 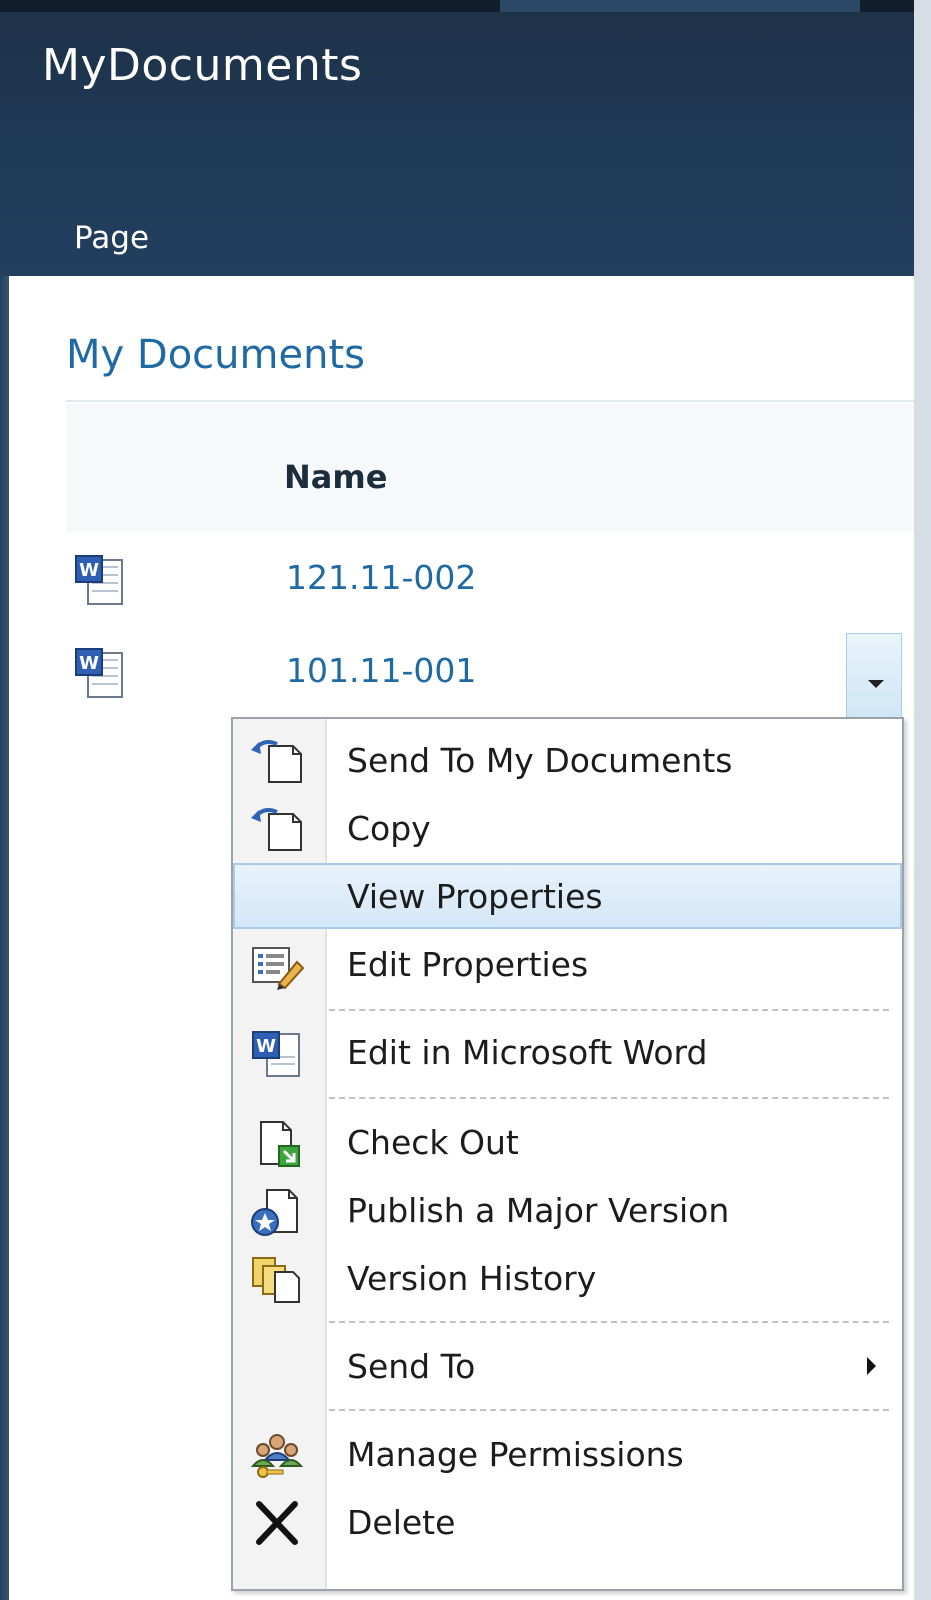 I want to click on list-item: W 121.11-002, so click(x=490, y=596).